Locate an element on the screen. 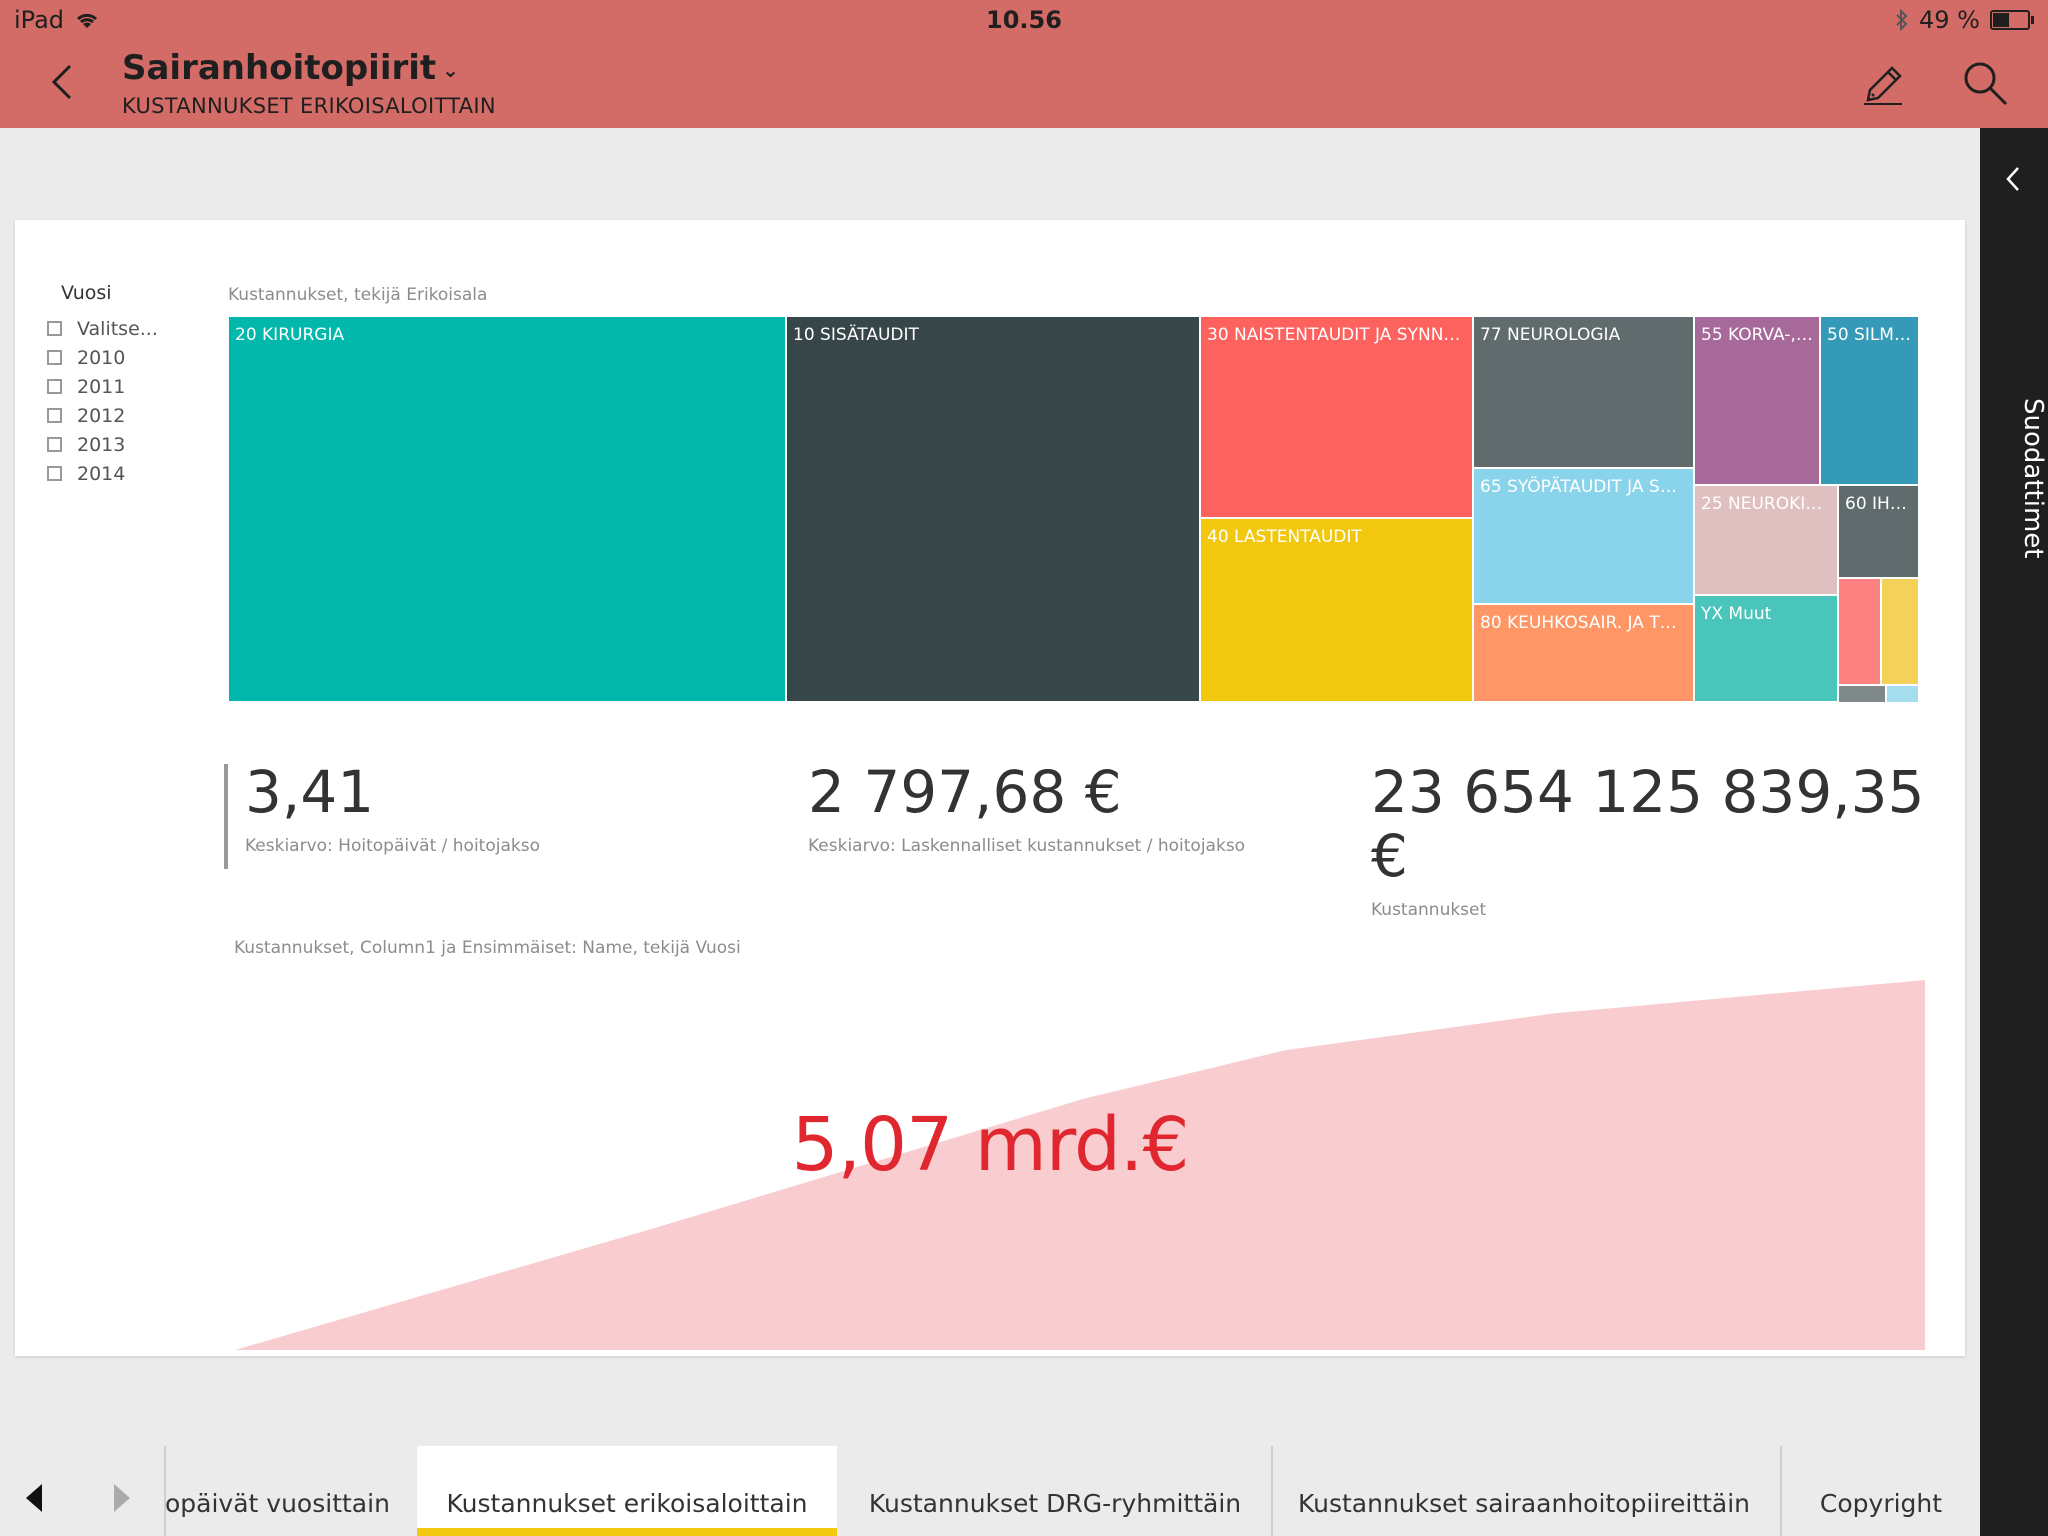 Image resolution: width=2048 pixels, height=1536 pixels. treemap-tile: 10 SISÄTAUDIT is located at coordinates (993, 509).